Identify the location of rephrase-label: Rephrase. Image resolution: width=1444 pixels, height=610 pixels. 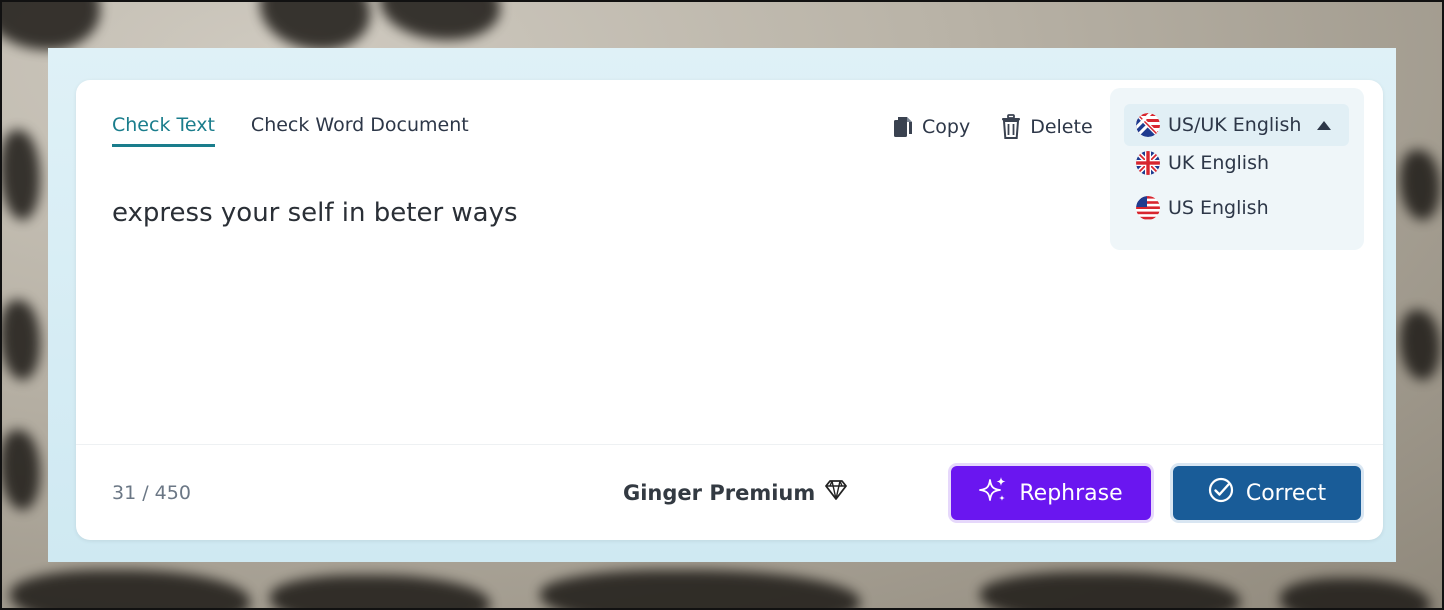
(1071, 493).